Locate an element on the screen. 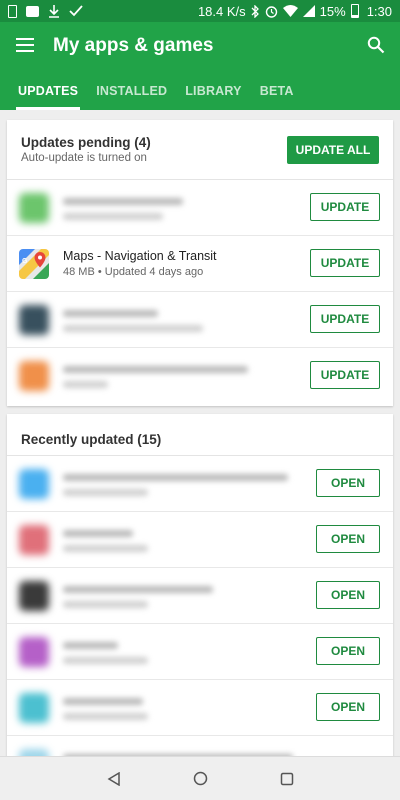 This screenshot has width=400, height=800. network-speed: 18.4 K/s is located at coordinates (221, 11).